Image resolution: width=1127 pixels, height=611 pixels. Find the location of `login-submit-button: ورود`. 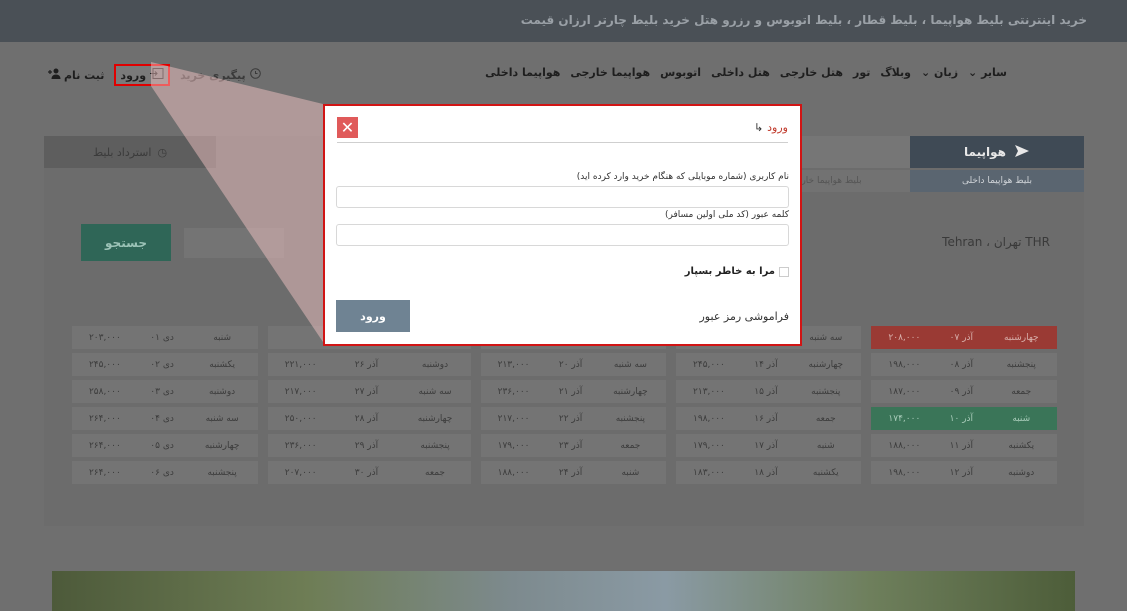

login-submit-button: ورود is located at coordinates (373, 316).